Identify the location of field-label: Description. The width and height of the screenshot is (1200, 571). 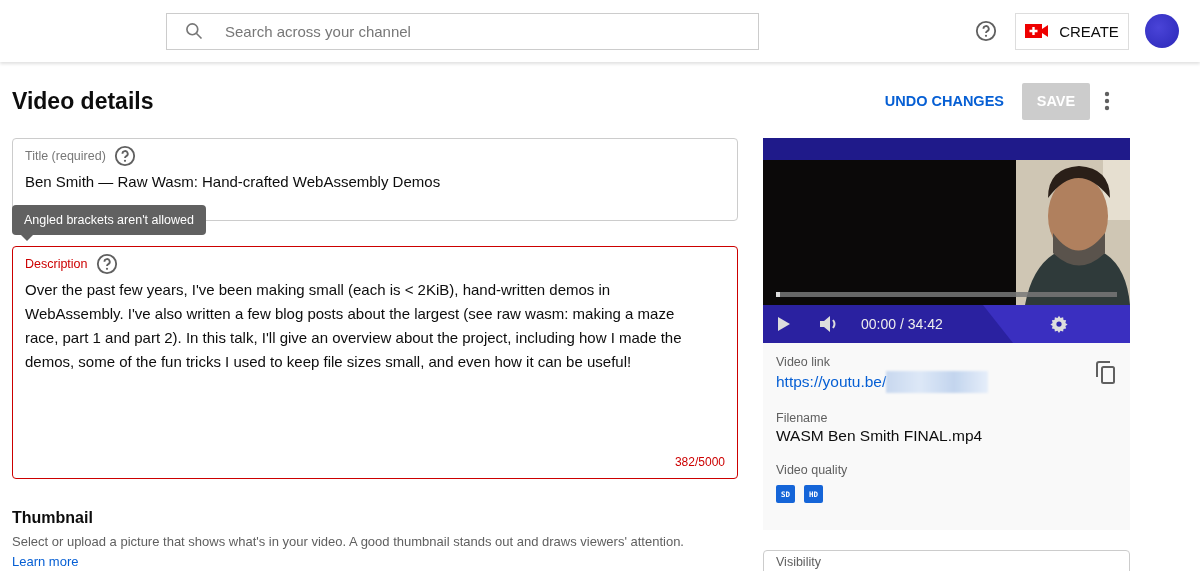
(56, 264).